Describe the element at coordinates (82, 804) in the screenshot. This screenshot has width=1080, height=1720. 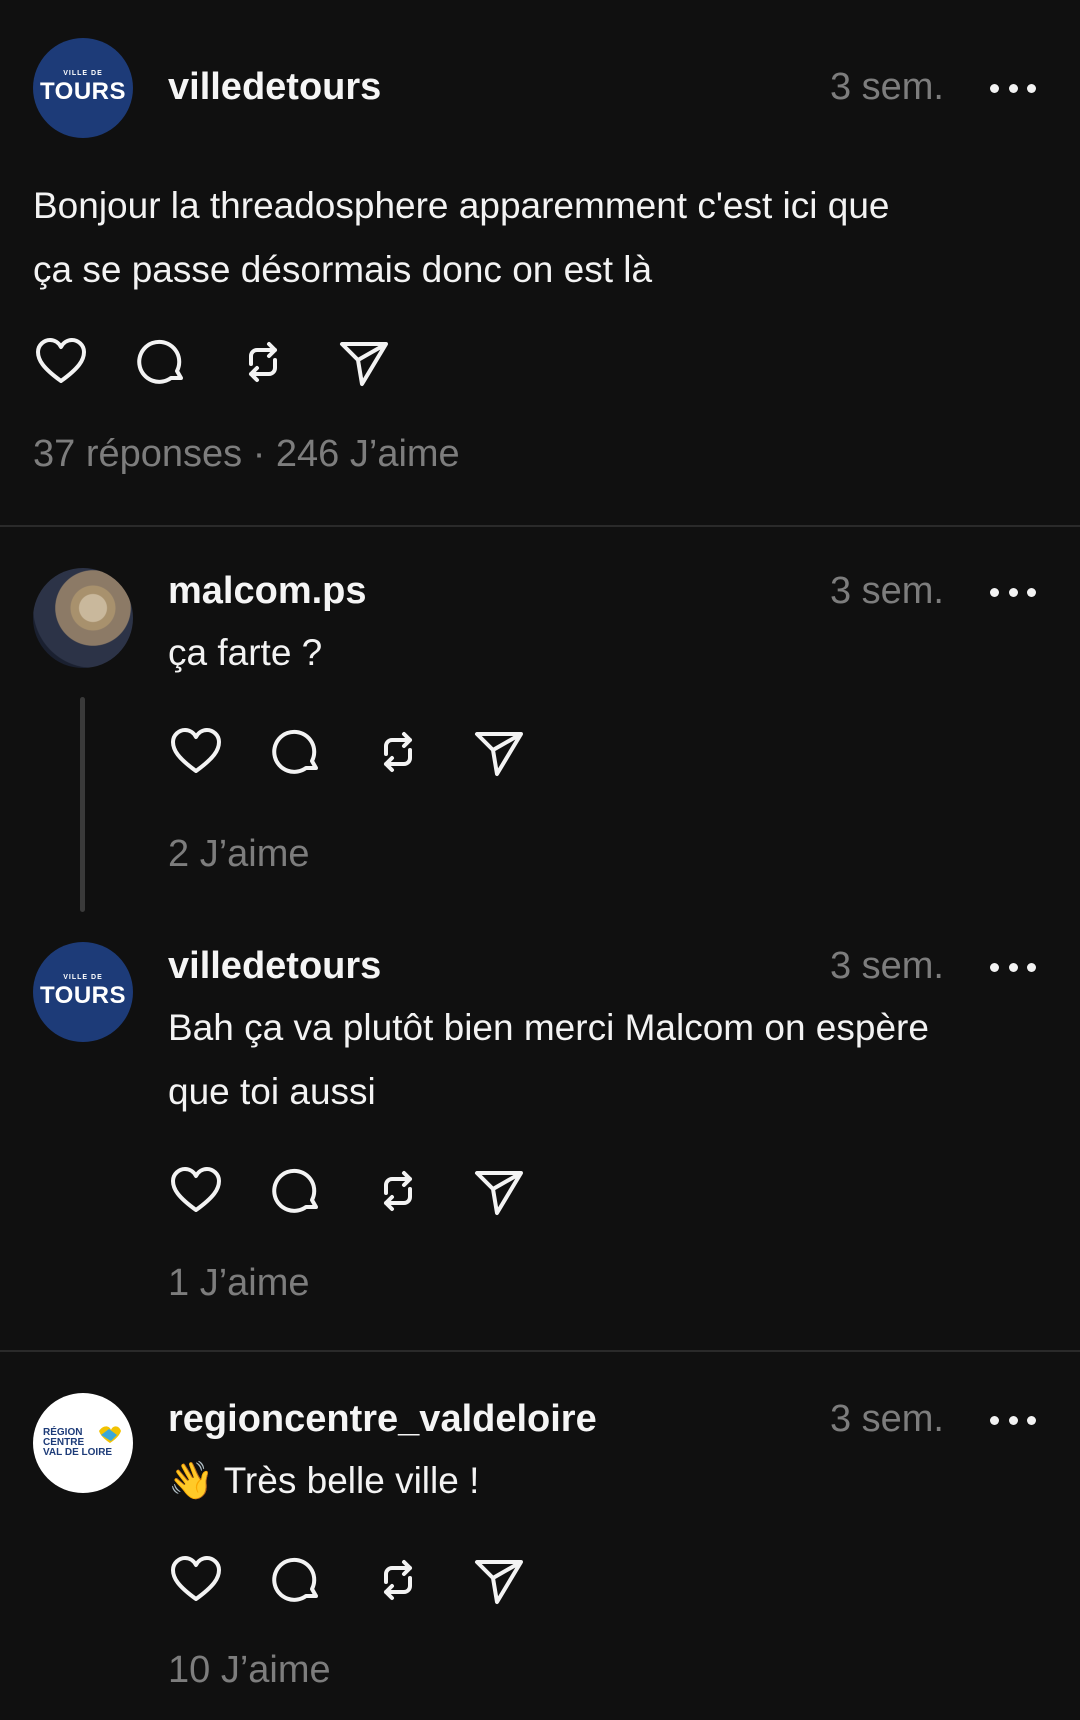
I see `thread-line` at that location.